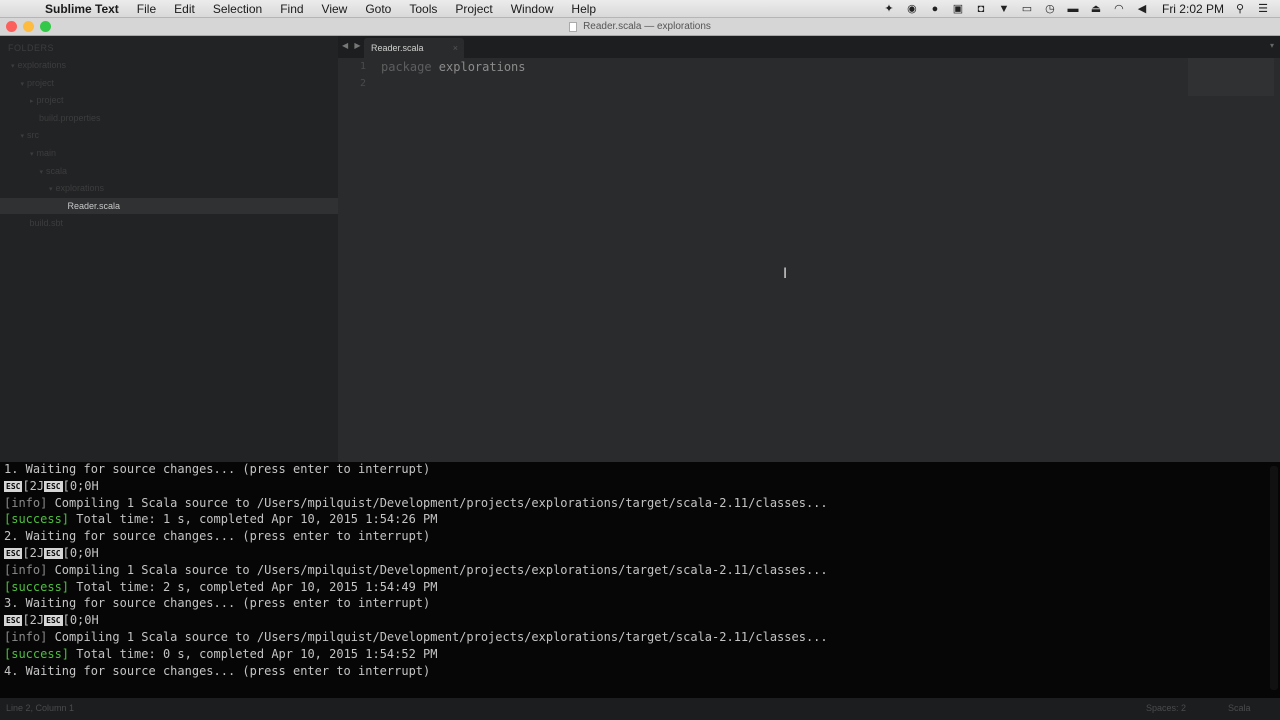  Describe the element at coordinates (1073, 9) in the screenshot. I see `battery-icon: ▬` at that location.